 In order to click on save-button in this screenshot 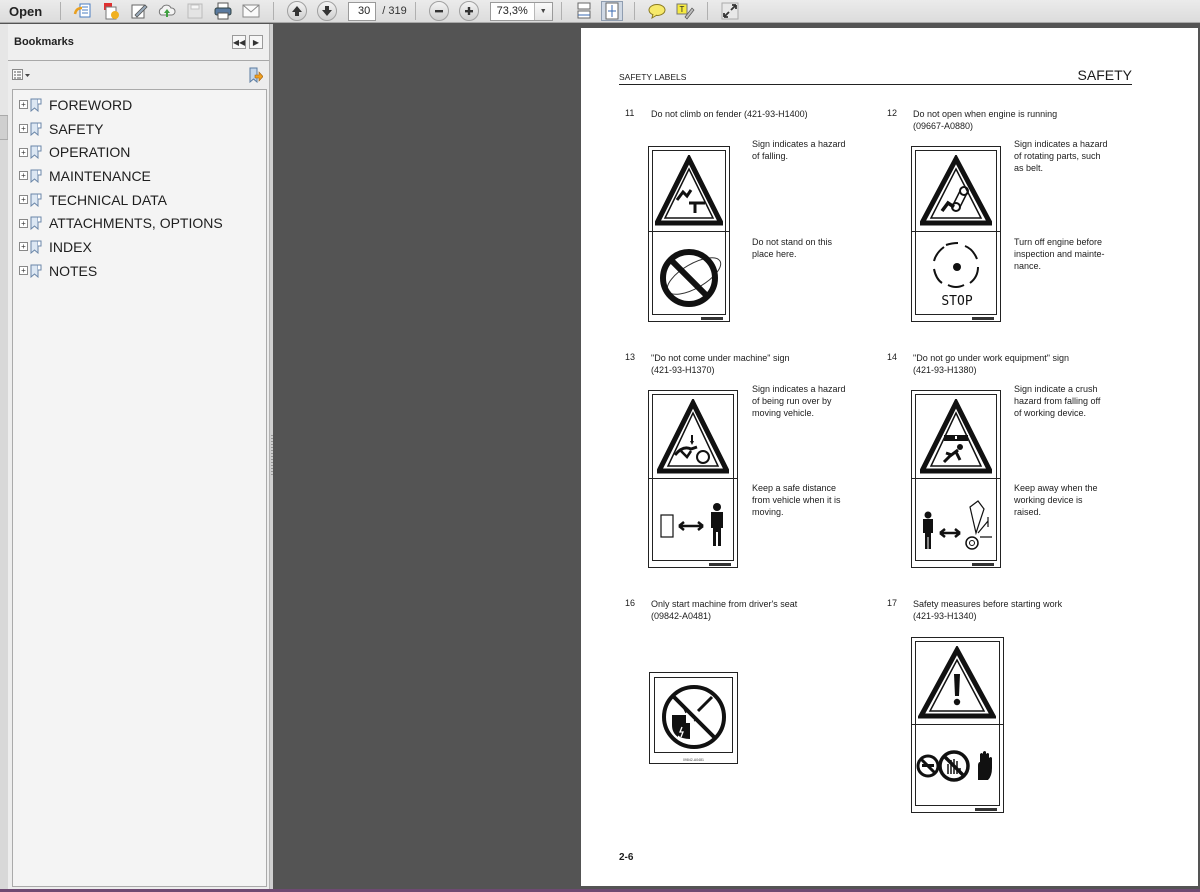, I will do `click(195, 11)`.